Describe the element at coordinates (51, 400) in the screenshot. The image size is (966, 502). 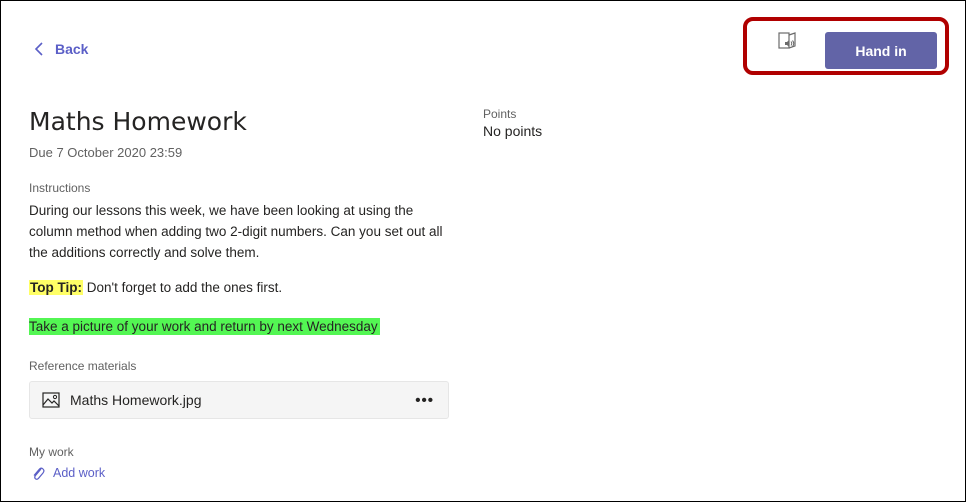
I see `image-file-icon` at that location.